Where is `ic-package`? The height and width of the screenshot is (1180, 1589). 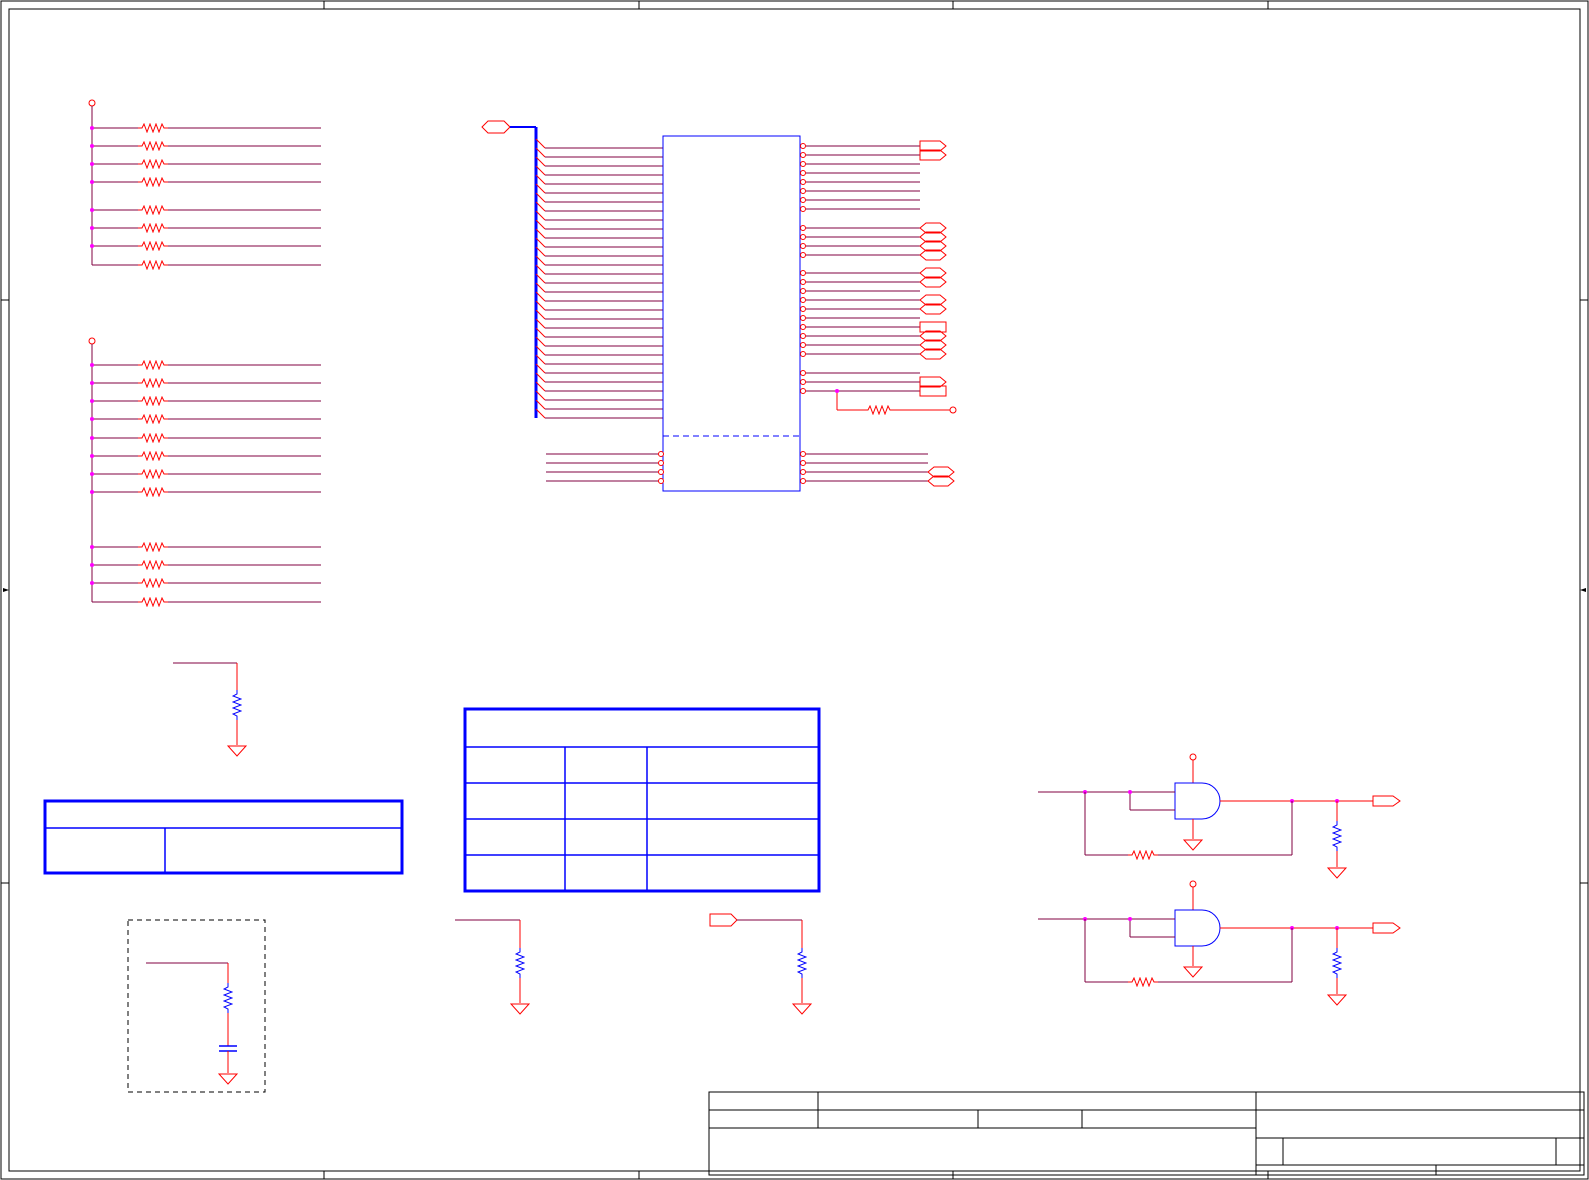
ic-package is located at coordinates (731, 313).